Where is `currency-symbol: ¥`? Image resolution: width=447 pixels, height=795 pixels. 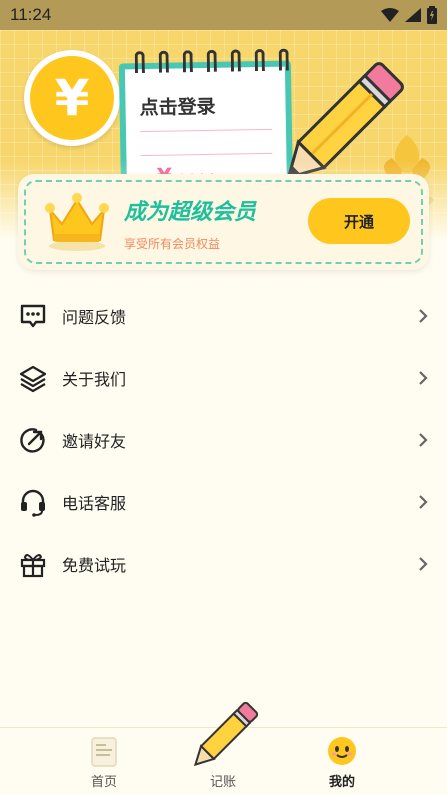 currency-symbol: ¥ is located at coordinates (72, 98).